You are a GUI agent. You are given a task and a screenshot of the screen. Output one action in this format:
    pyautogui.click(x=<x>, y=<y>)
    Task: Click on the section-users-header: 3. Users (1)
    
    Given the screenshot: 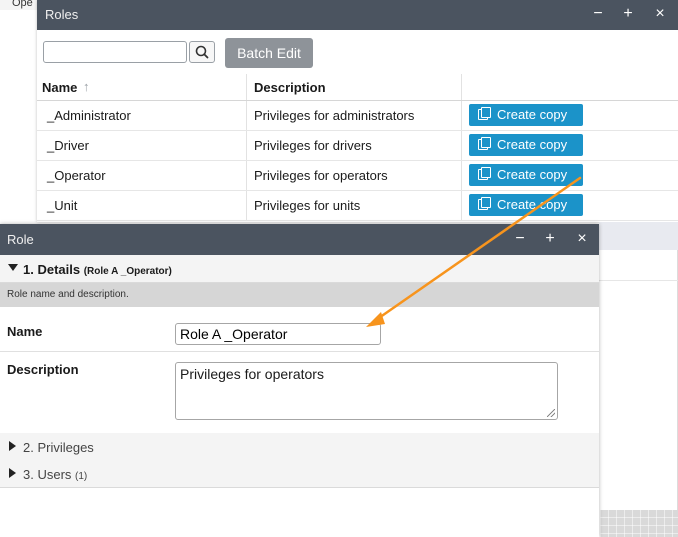 What is the action you would take?
    pyautogui.click(x=299, y=474)
    